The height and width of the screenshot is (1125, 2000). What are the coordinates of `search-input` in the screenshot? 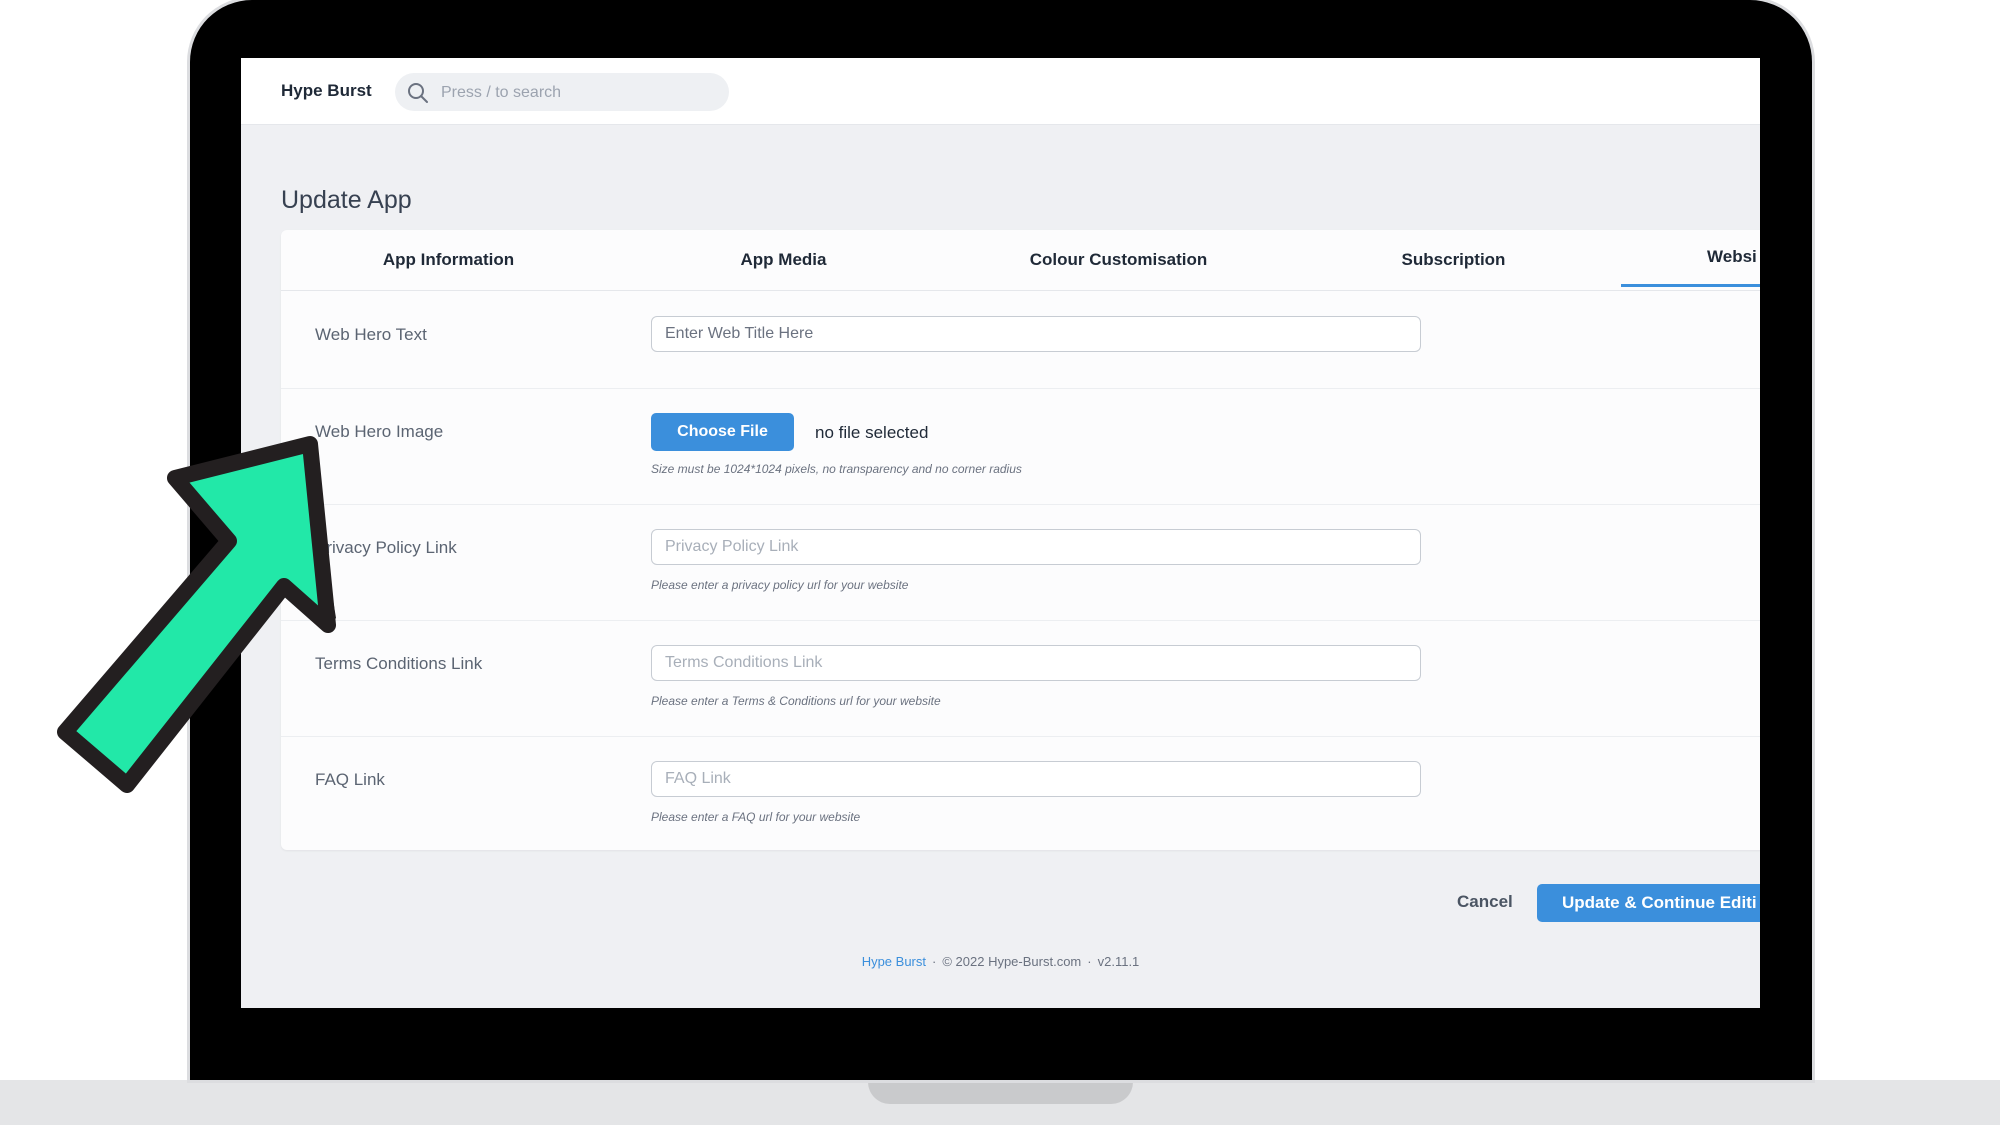 It's located at (581, 93).